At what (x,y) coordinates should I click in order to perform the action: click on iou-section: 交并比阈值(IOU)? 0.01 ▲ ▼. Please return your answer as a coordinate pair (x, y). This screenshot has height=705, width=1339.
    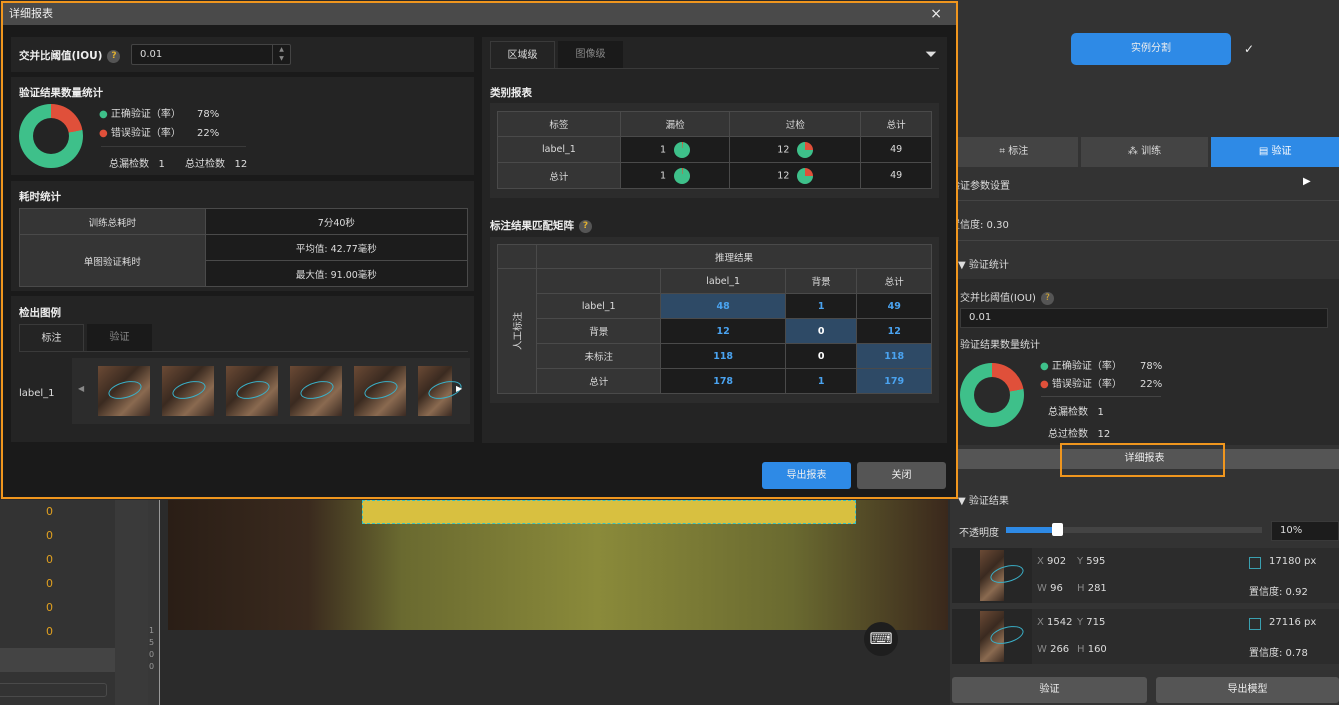
    Looking at the image, I should click on (242, 54).